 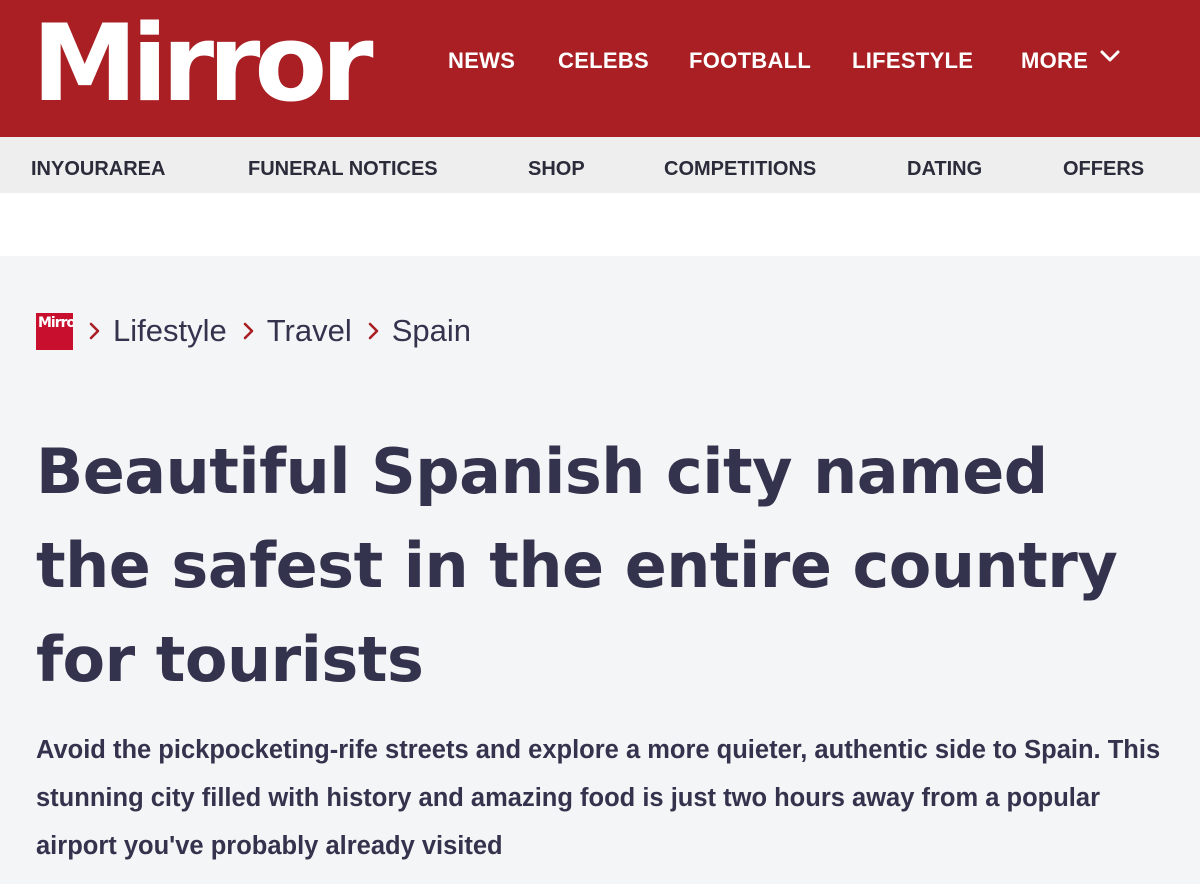 What do you see at coordinates (170, 331) in the screenshot?
I see `breadcrumb-lifestyle: Lifestyle` at bounding box center [170, 331].